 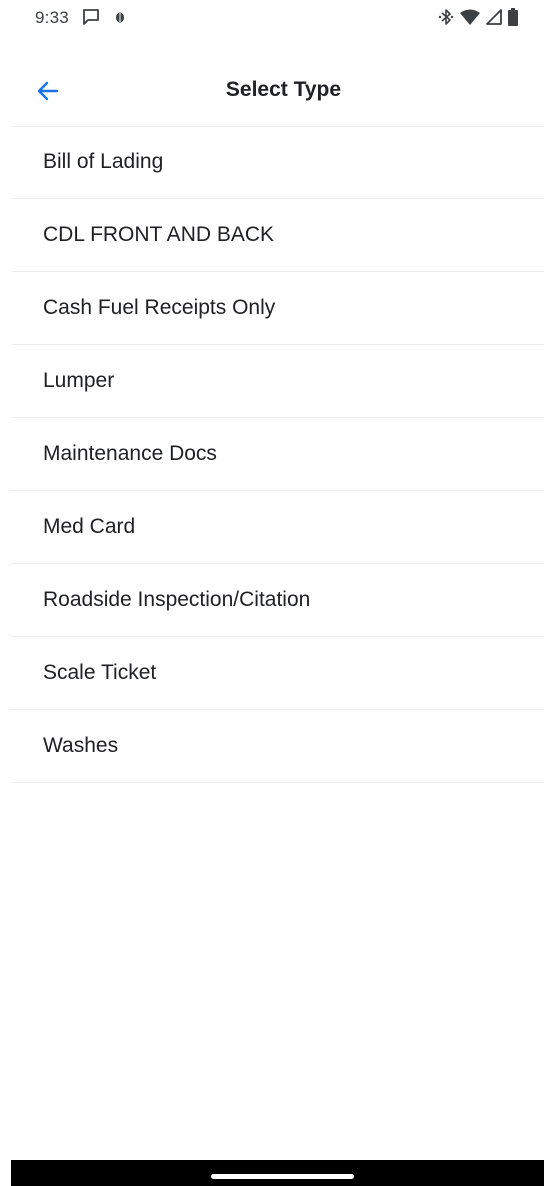 I want to click on status-bar: 9:33, so click(x=272, y=18).